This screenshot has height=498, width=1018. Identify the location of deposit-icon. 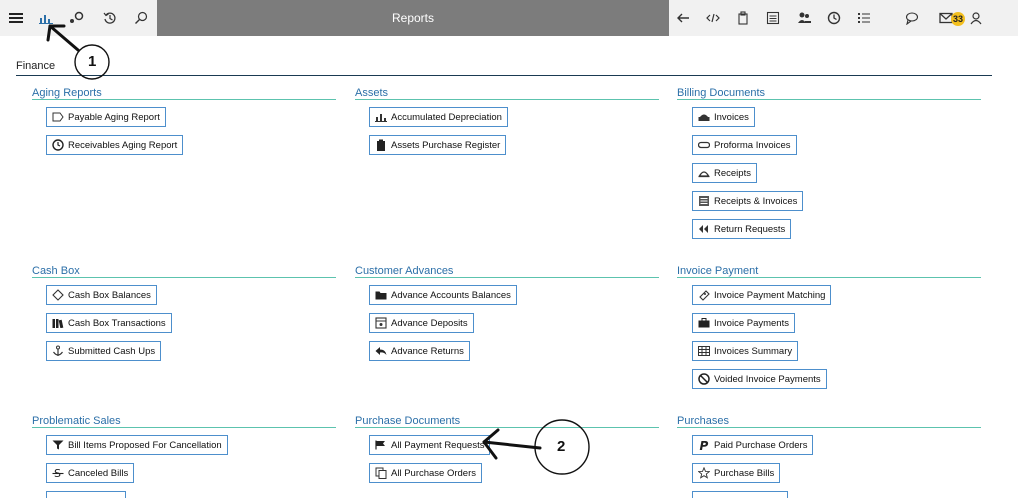
(381, 323).